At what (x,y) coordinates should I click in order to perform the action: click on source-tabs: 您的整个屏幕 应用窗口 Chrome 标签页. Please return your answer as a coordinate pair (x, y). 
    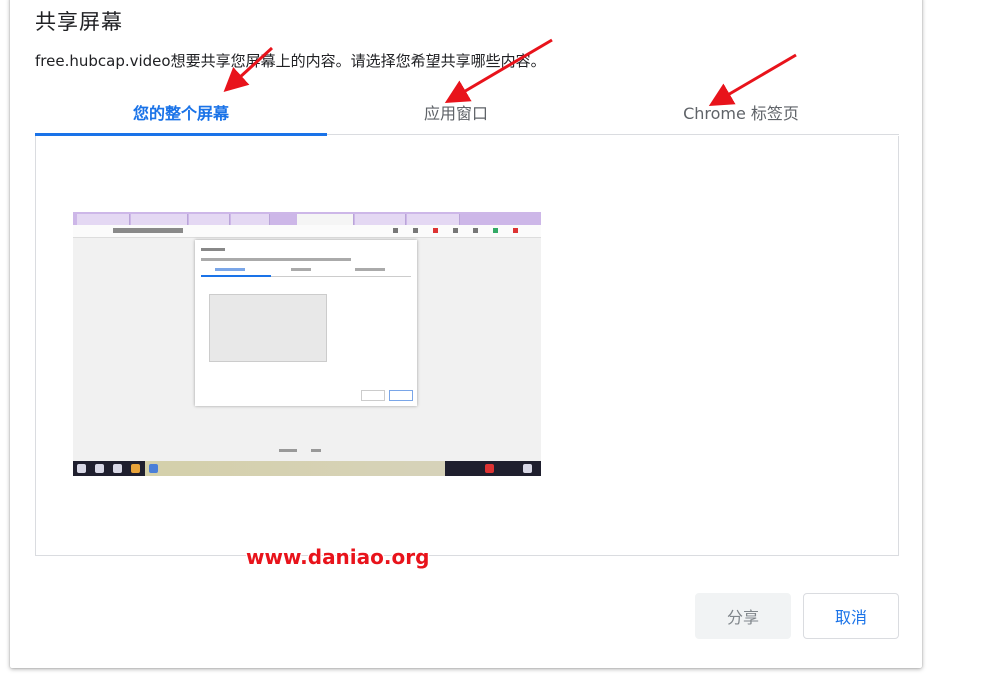
    Looking at the image, I should click on (467, 114).